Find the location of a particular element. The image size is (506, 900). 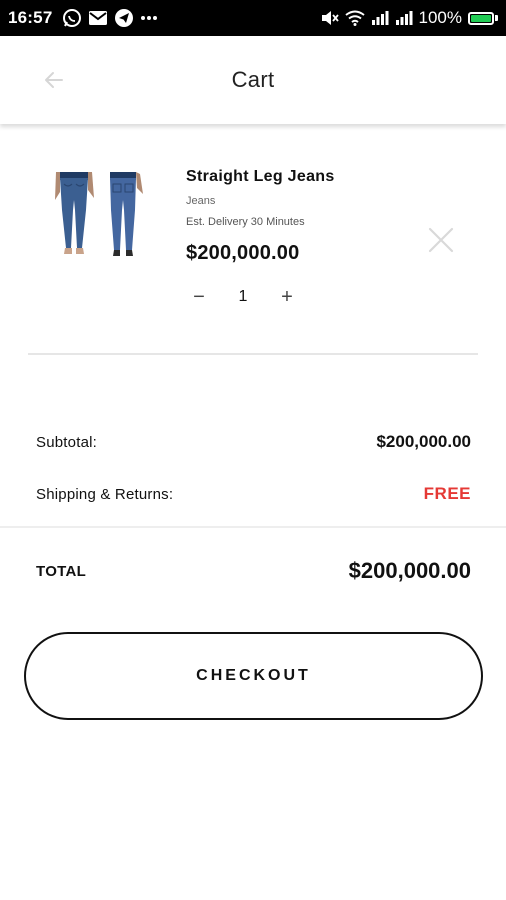

app-header: Cart is located at coordinates (253, 80).